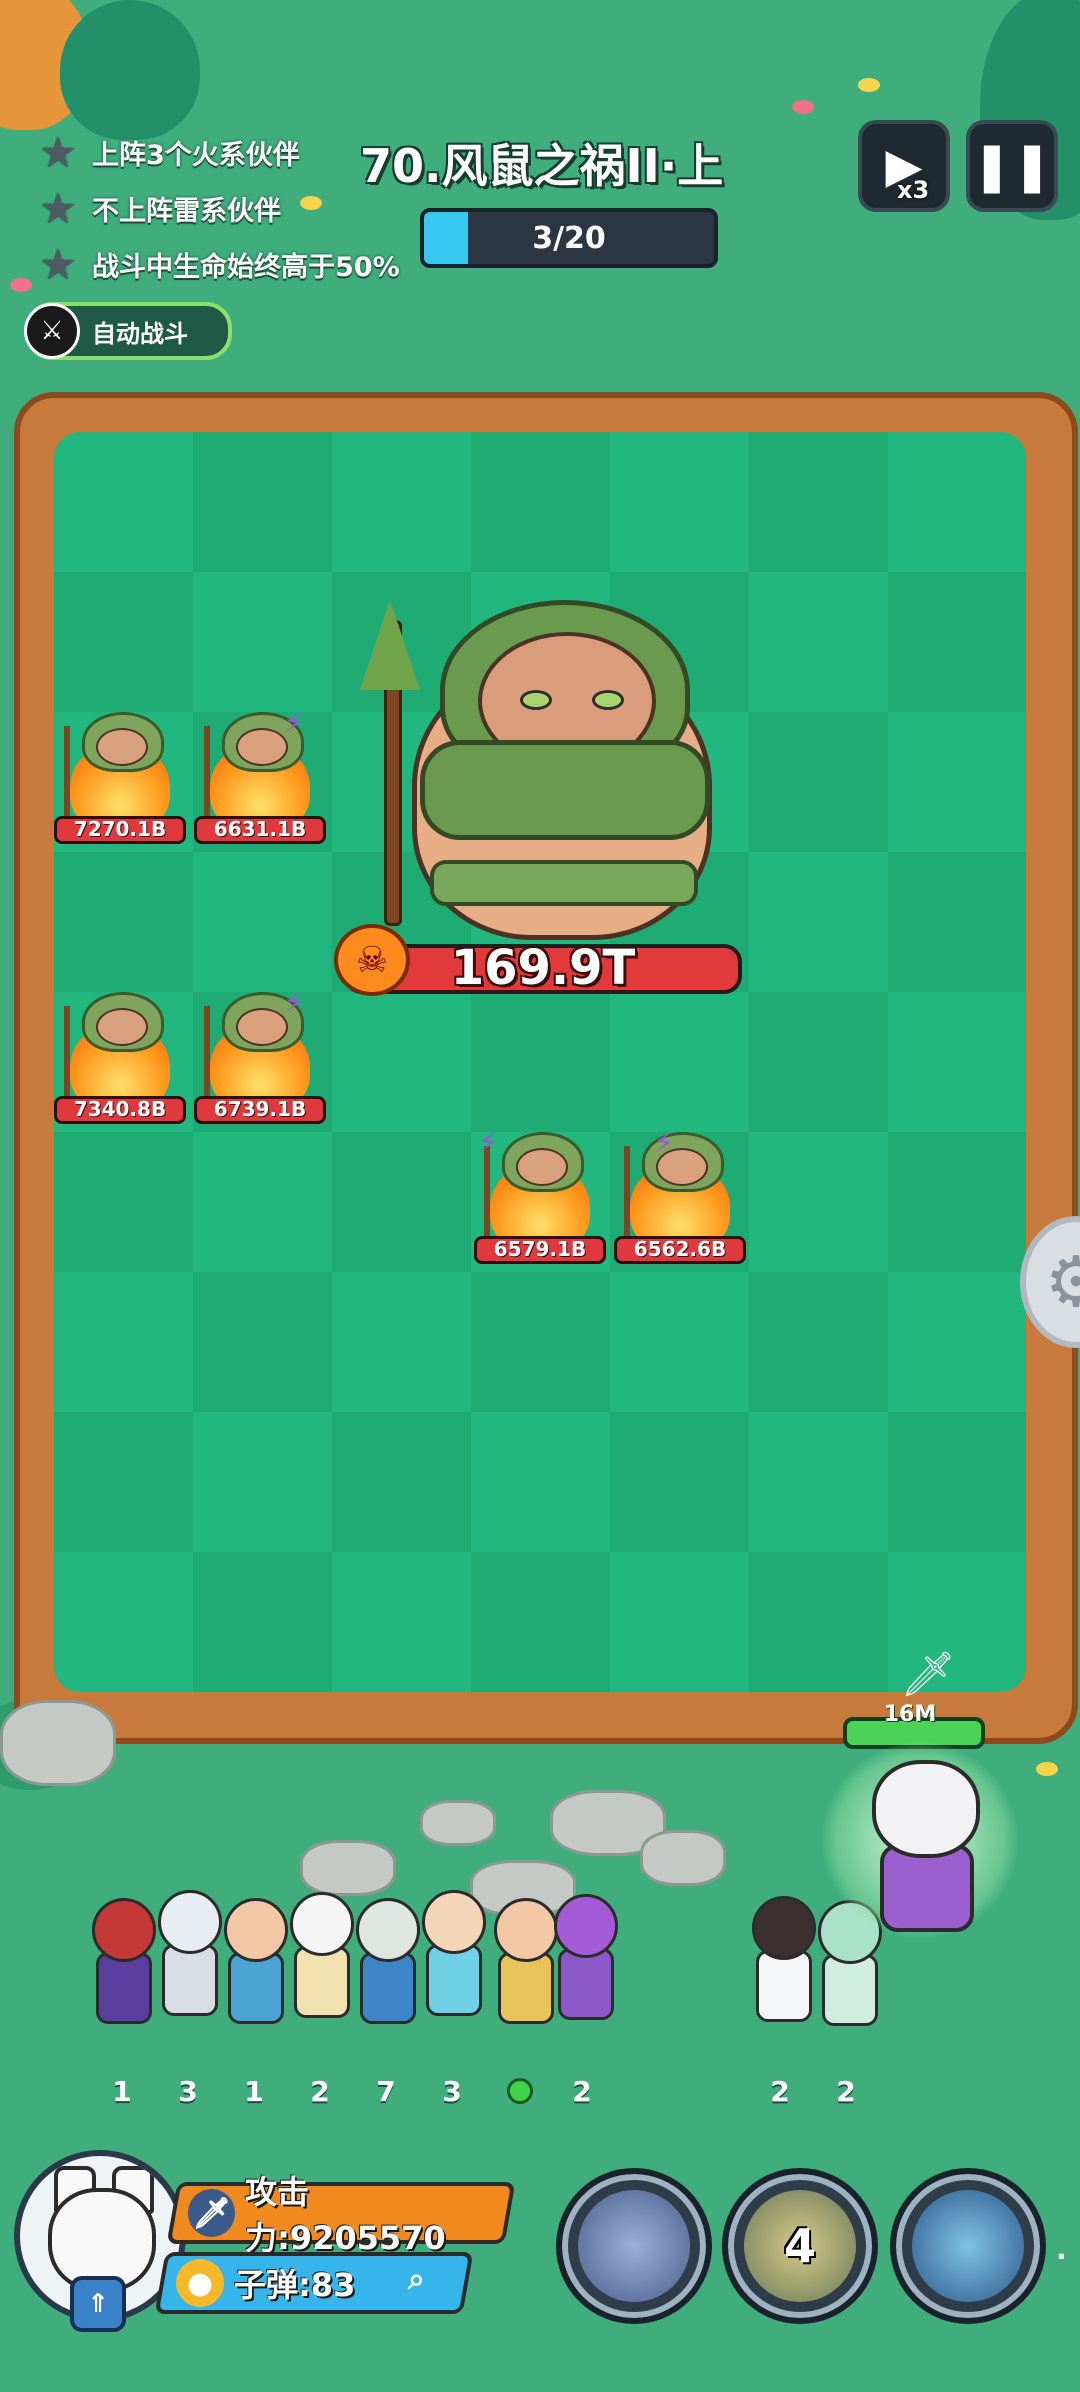 Image resolution: width=1080 pixels, height=2392 pixels. Describe the element at coordinates (680, 1250) in the screenshot. I see `minion-hp: 6562.6B` at that location.